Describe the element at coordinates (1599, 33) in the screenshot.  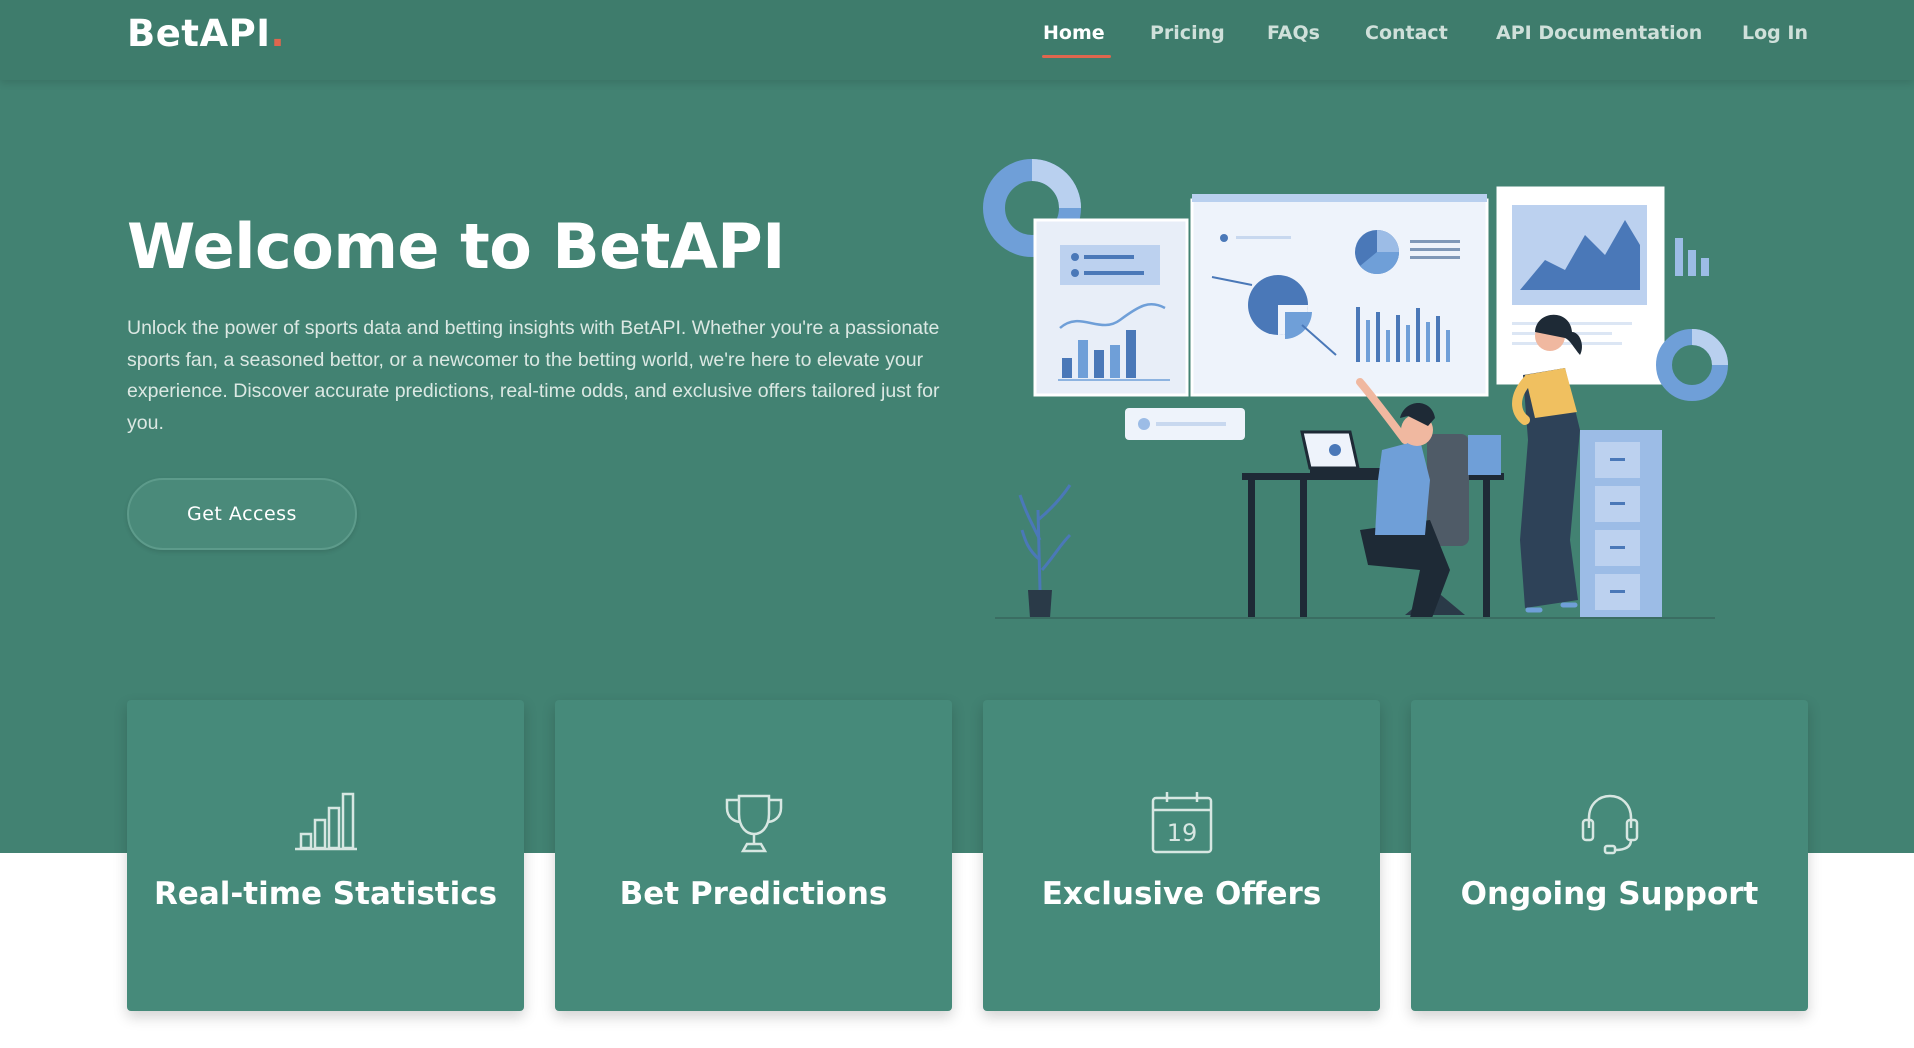
I see `nav-link-api-documentation: API Documentation` at that location.